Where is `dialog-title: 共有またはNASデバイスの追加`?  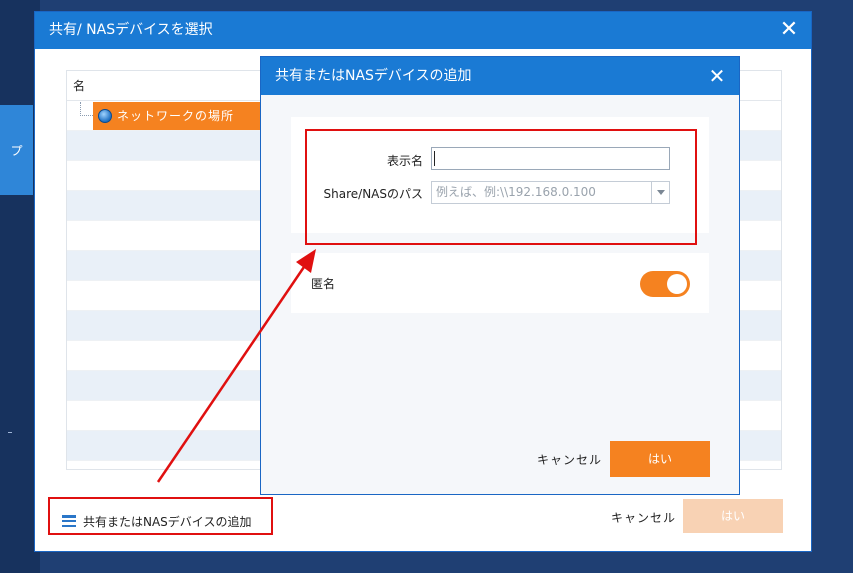 dialog-title: 共有またはNASデバイスの追加 is located at coordinates (500, 76).